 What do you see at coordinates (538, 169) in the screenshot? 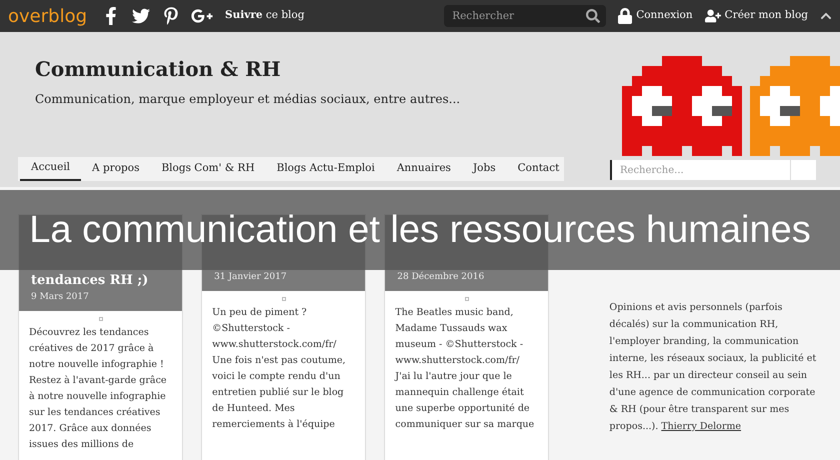
I see `nav-tab: Contact` at bounding box center [538, 169].